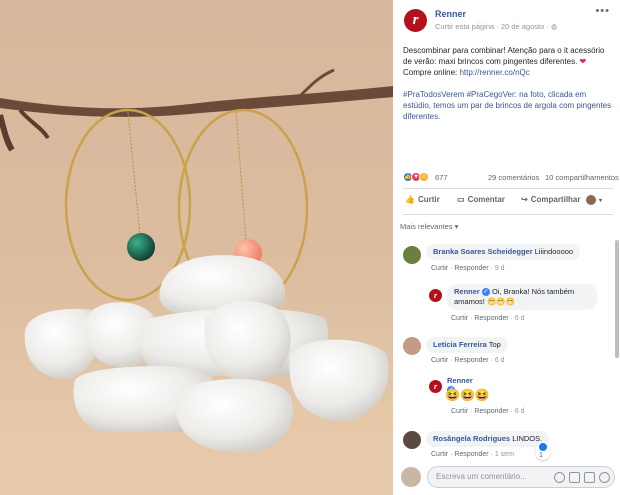  What do you see at coordinates (574, 477) in the screenshot?
I see `camera-icon` at bounding box center [574, 477].